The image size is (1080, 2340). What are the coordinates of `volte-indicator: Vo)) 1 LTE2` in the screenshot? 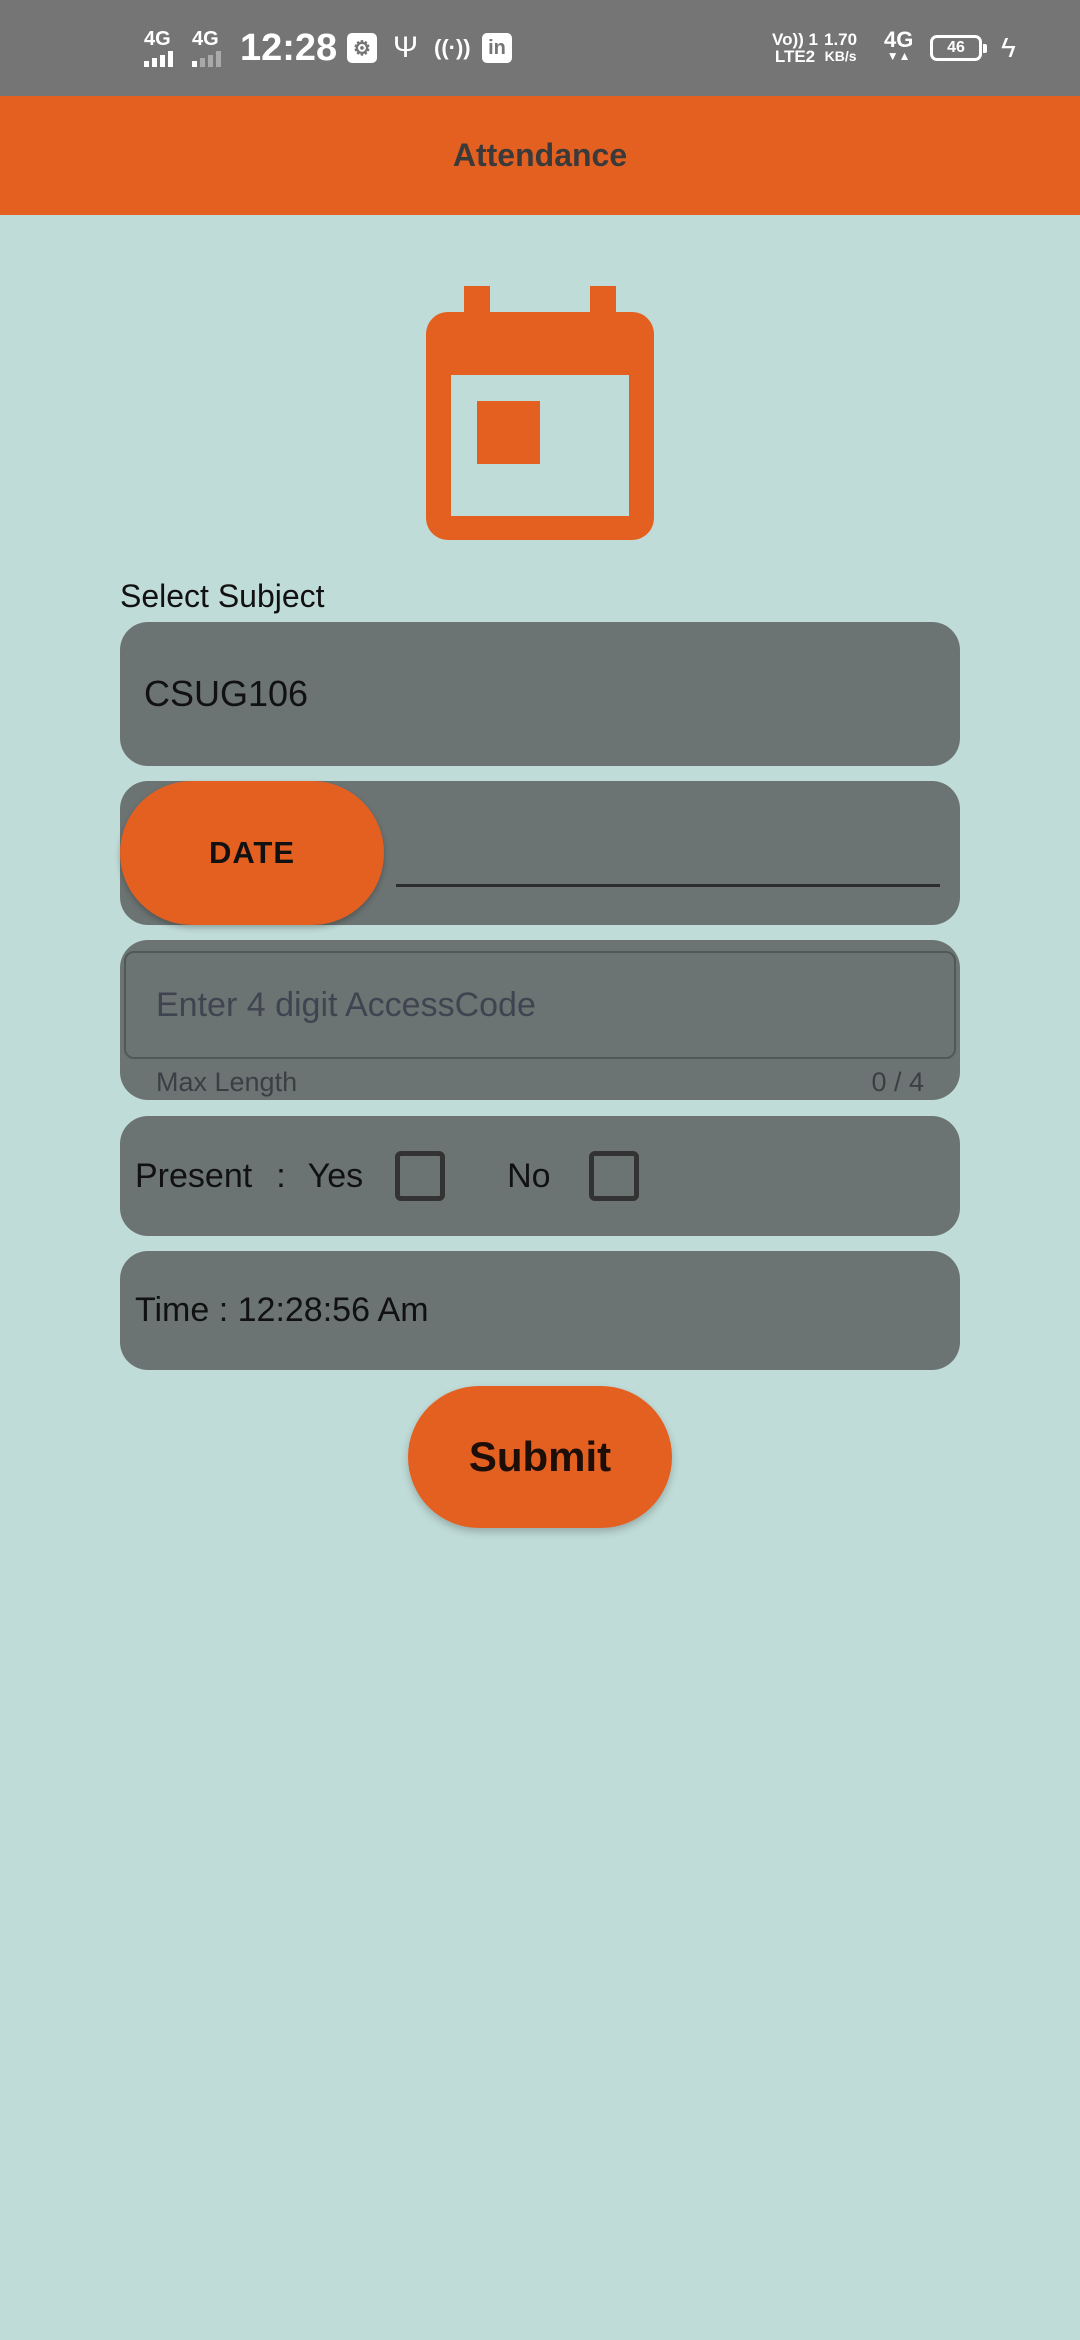 It's located at (795, 48).